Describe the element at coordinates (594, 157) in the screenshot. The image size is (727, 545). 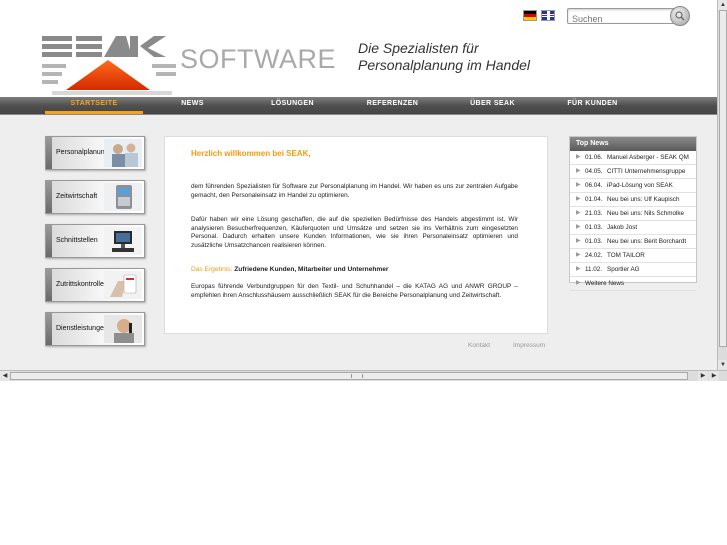
I see `news-date: 01.06.` at that location.